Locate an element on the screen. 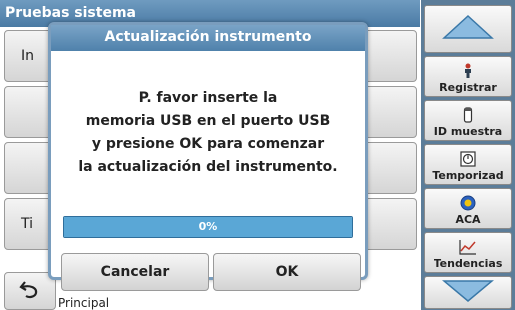  sidebar-item-id-muestra-label: ID muestra is located at coordinates (468, 131).